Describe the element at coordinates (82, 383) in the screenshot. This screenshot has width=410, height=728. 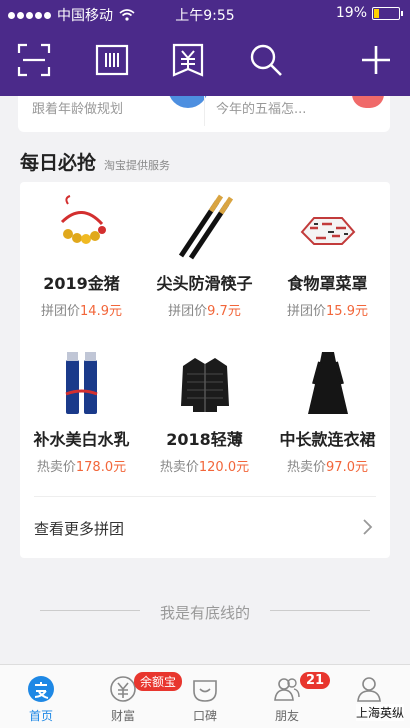
I see `lotion-bottles-icon` at that location.